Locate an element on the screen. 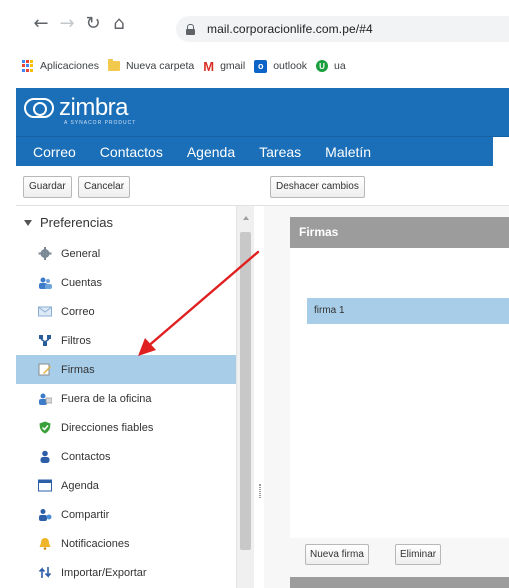  bookmark-outlook: o outlook is located at coordinates (281, 66).